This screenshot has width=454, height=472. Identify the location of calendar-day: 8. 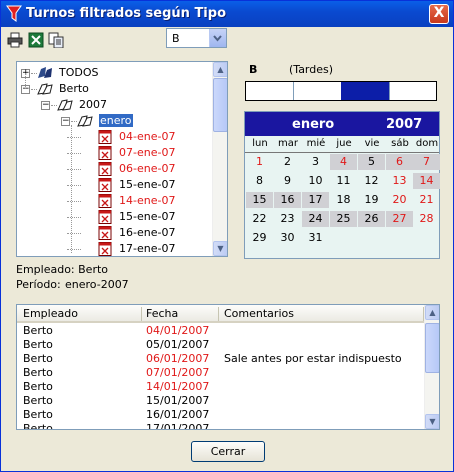
(259, 181).